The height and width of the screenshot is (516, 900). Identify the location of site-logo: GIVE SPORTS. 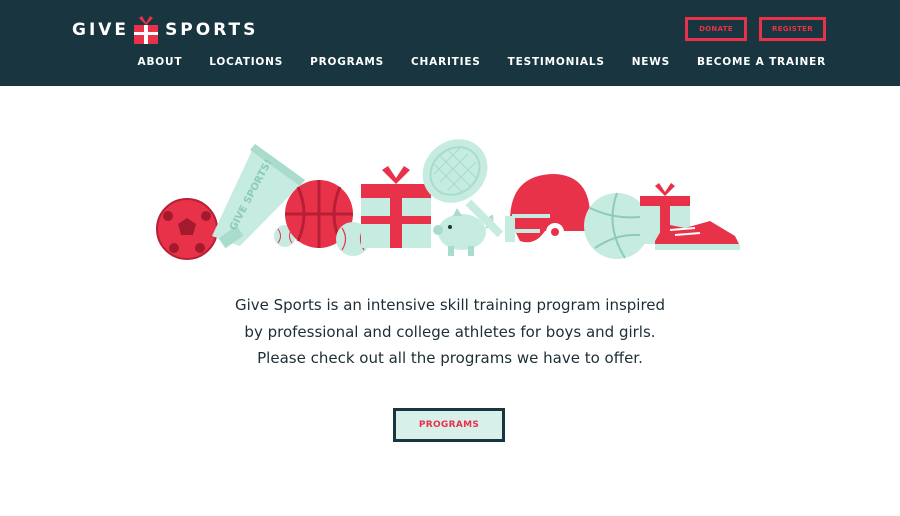
(165, 30).